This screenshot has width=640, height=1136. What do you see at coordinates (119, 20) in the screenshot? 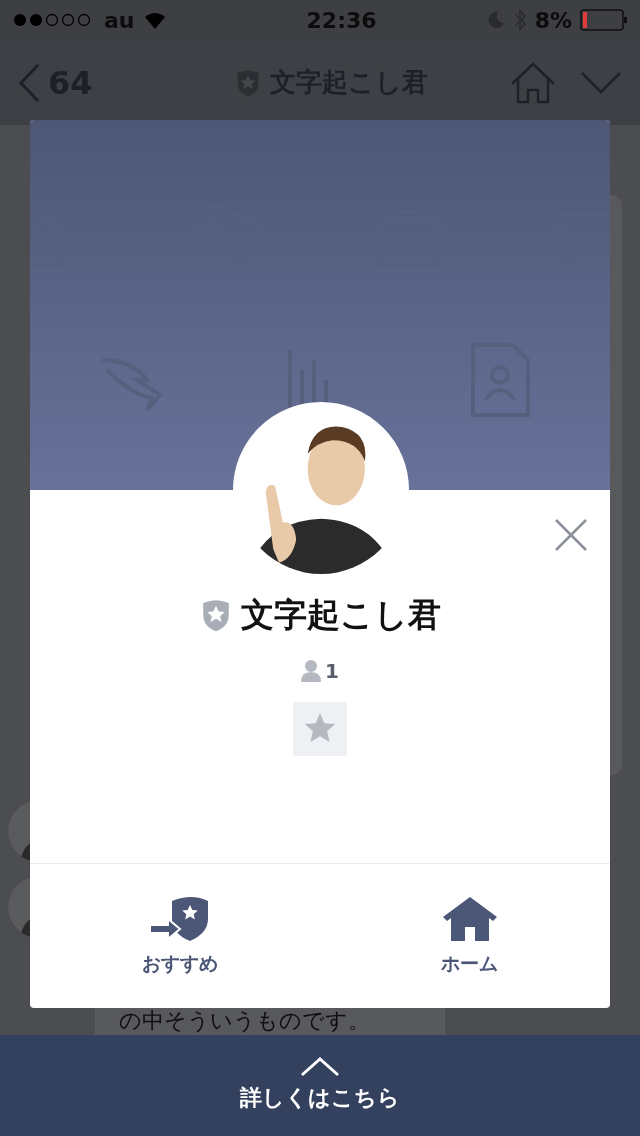
I see `carrier-name: au` at bounding box center [119, 20].